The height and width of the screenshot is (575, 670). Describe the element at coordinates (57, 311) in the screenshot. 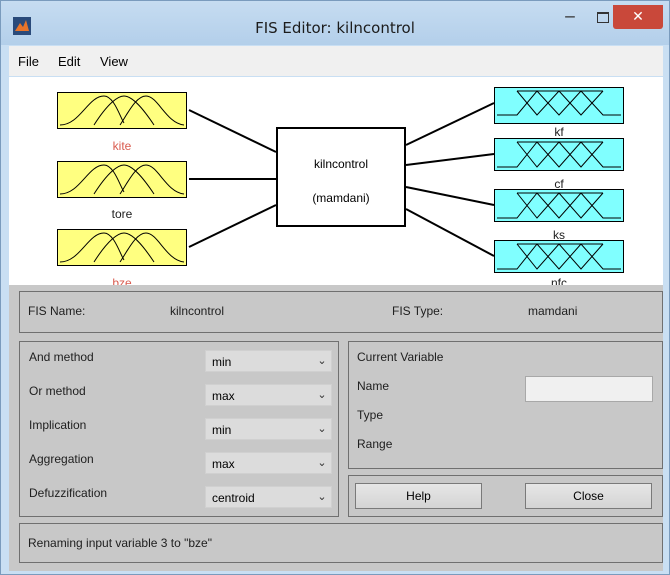

I see `fis-name-label: FIS Name:` at that location.